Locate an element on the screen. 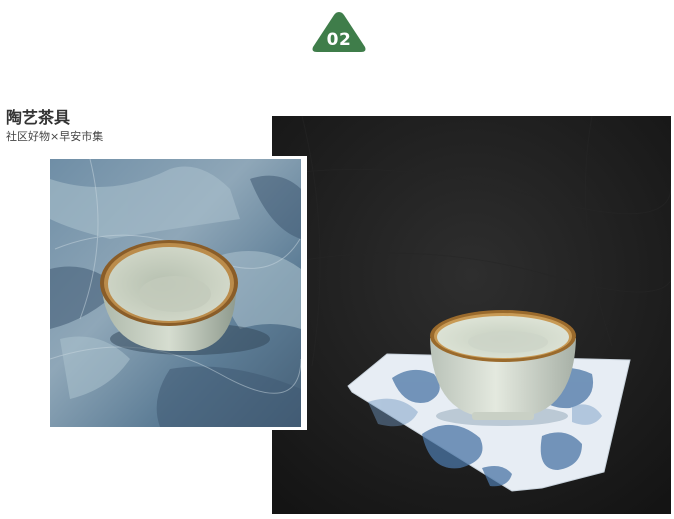 This screenshot has height=519, width=674. section-number-badge: 02 is located at coordinates (339, 32).